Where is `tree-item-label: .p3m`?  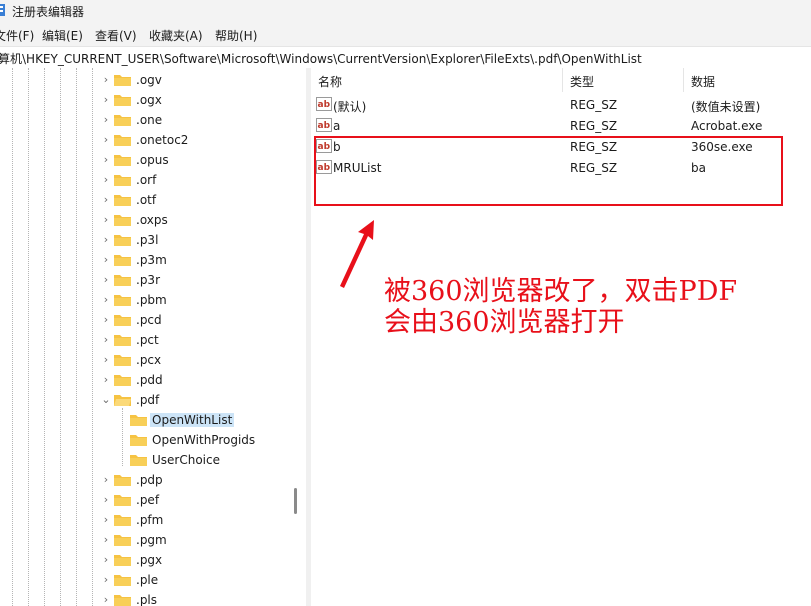 tree-item-label: .p3m is located at coordinates (151, 260).